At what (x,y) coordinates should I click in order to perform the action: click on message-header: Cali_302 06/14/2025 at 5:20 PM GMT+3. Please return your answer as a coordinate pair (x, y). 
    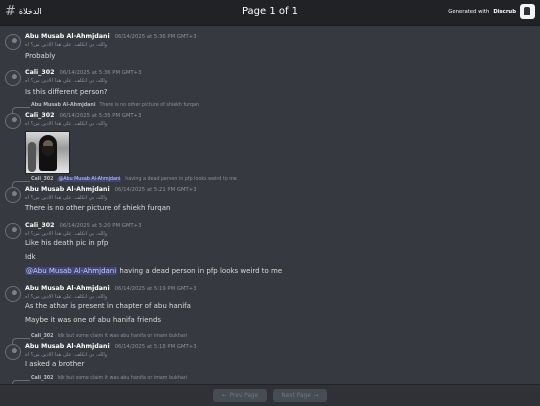
    Looking at the image, I should click on (83, 225).